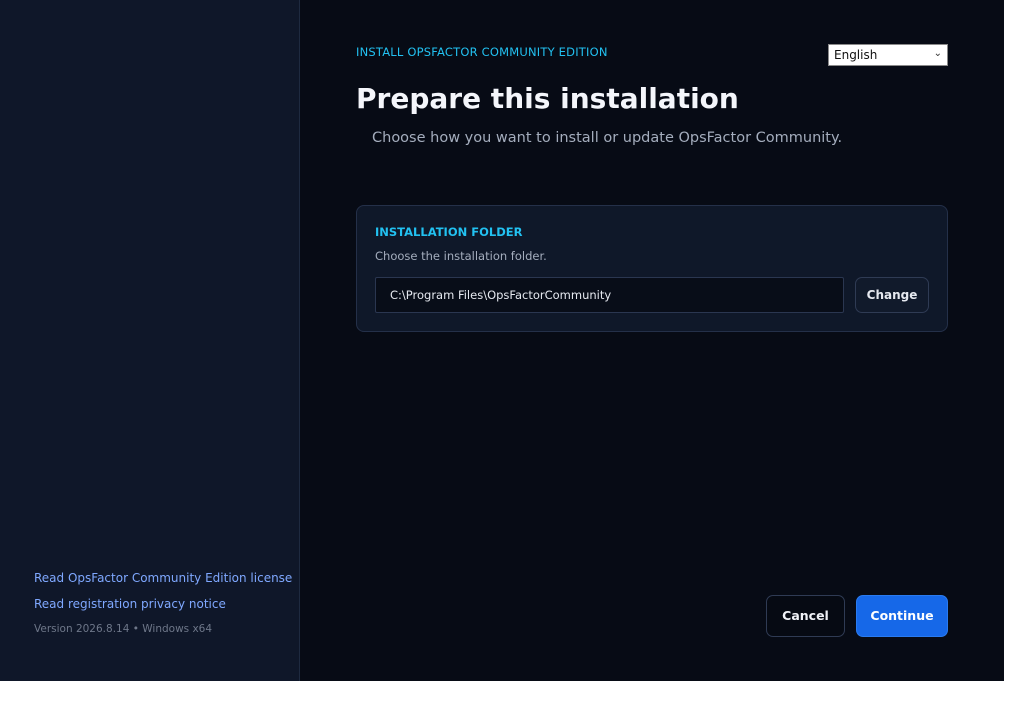 This screenshot has height=720, width=1020. I want to click on continue-button: Continue, so click(902, 616).